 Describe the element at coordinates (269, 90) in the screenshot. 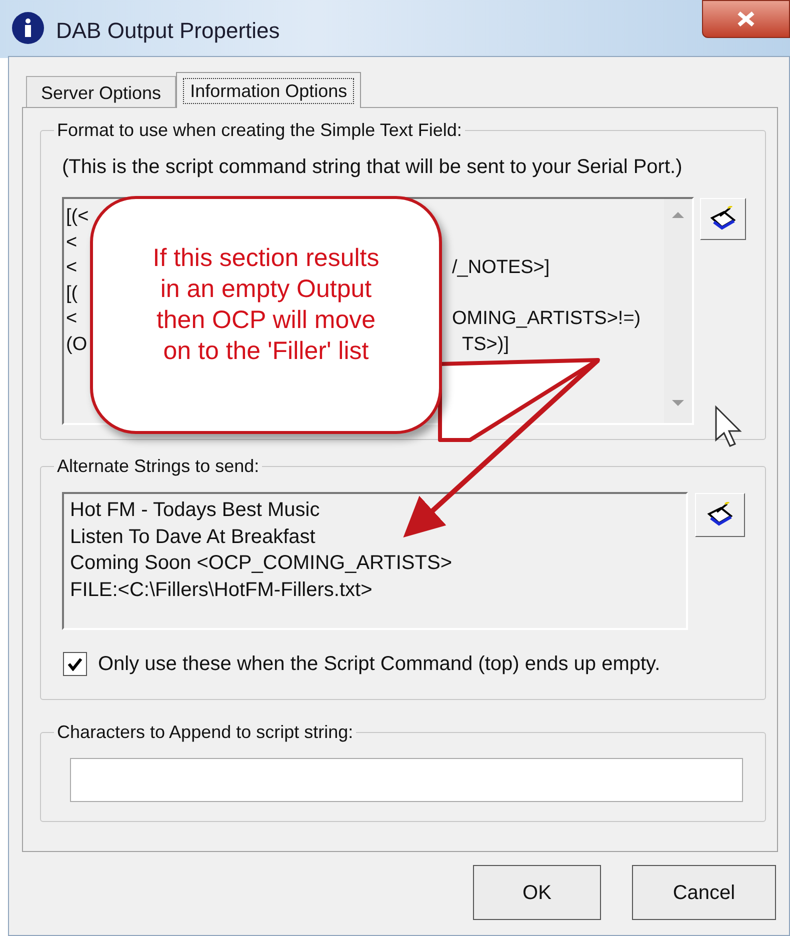

I see `tab: Information Options` at that location.